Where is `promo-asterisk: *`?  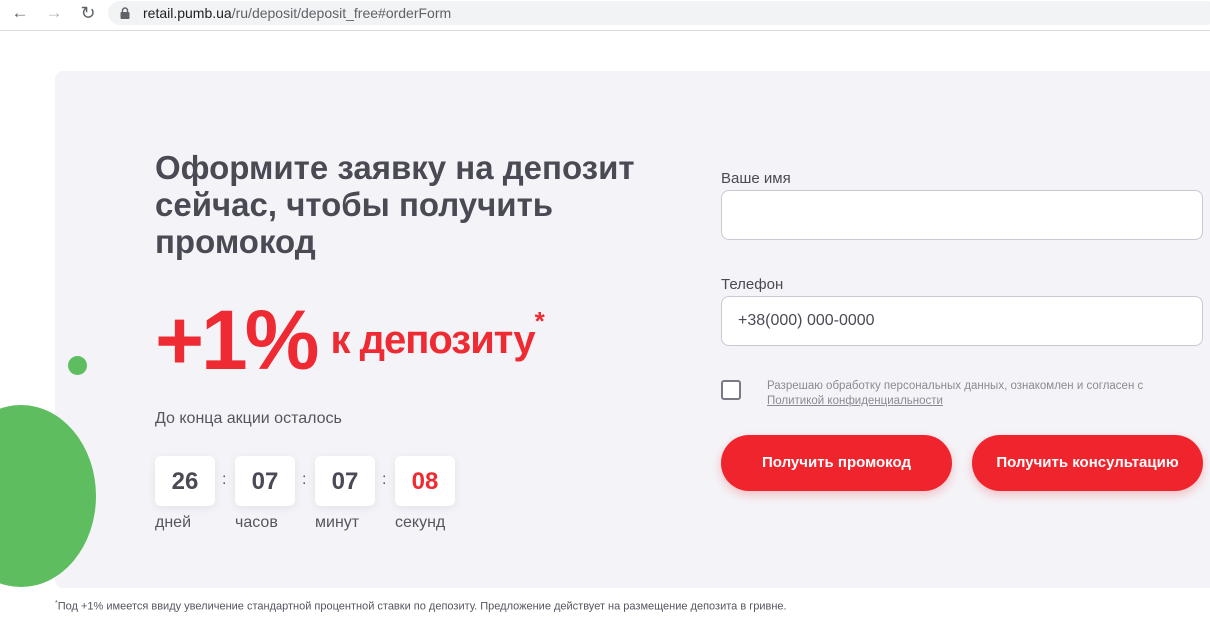
promo-asterisk: * is located at coordinates (539, 321).